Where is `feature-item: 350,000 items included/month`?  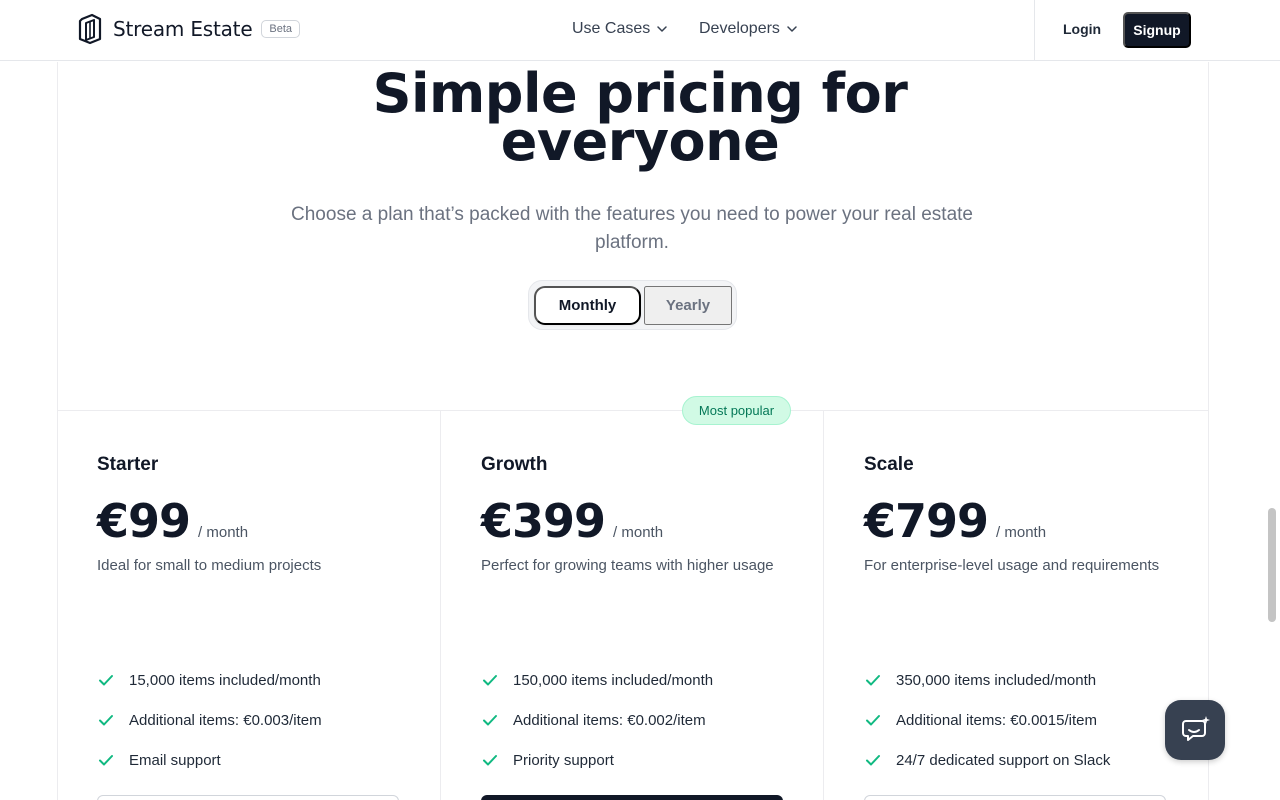 feature-item: 350,000 items included/month is located at coordinates (1024, 680).